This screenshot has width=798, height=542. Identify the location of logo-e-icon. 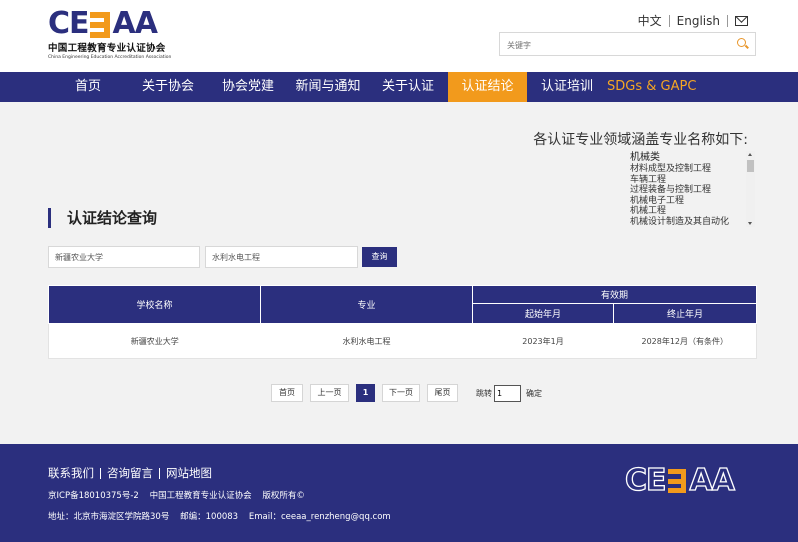
(100, 25).